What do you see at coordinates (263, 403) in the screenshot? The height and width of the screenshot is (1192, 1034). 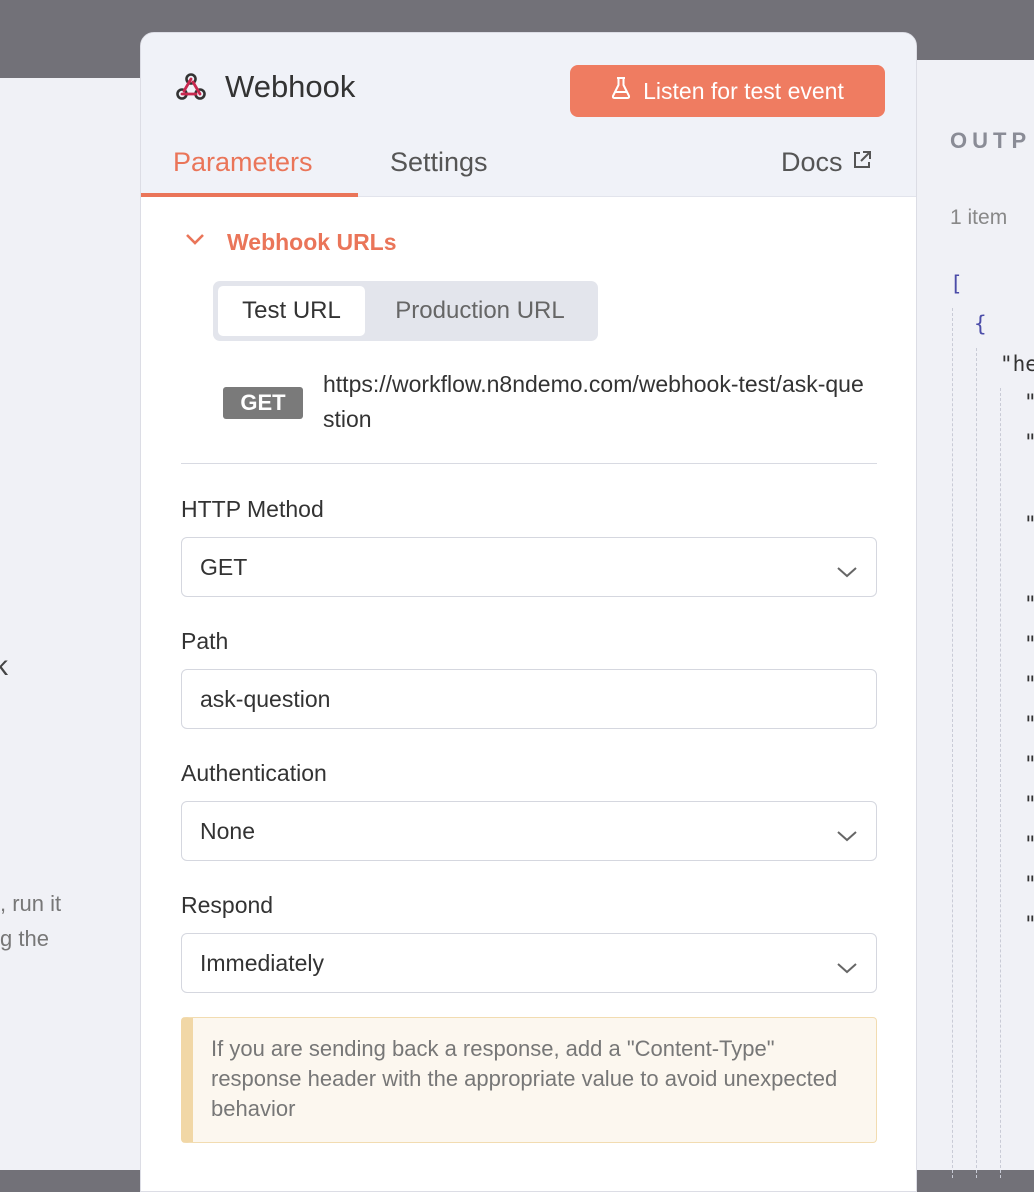 I see `http-method-badge: GET` at bounding box center [263, 403].